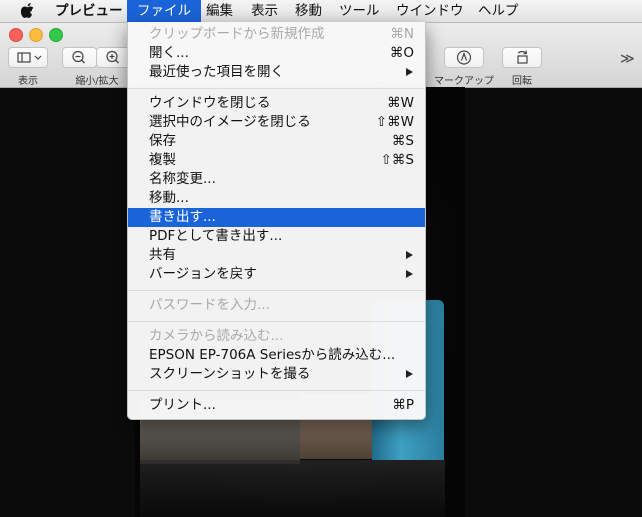 This screenshot has height=517, width=642. Describe the element at coordinates (402, 34) in the screenshot. I see `menu-item-shortcut: ⌘N` at that location.